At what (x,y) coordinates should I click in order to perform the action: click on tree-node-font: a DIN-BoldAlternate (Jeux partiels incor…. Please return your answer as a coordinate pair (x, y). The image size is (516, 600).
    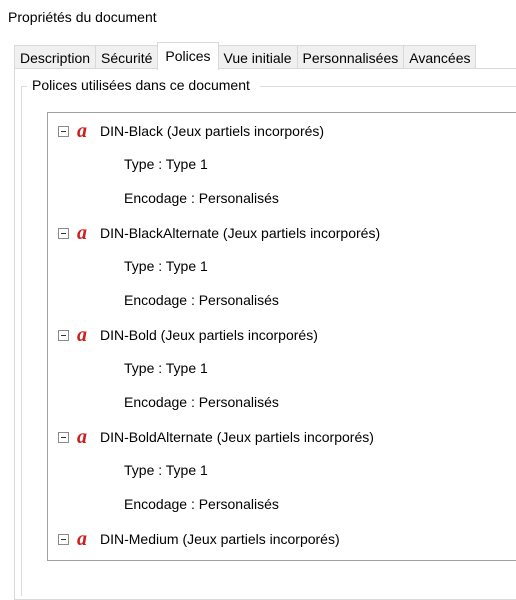
    Looking at the image, I should click on (216, 437).